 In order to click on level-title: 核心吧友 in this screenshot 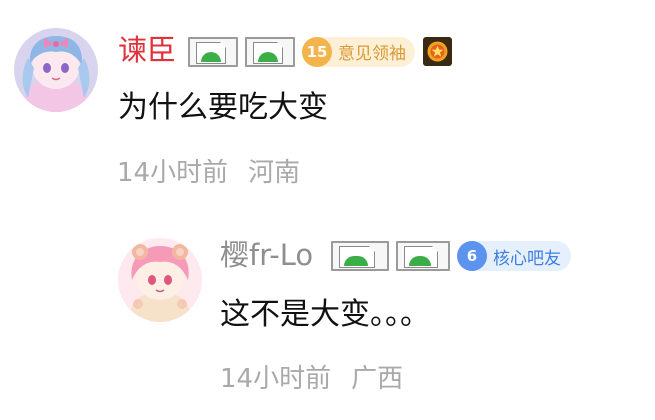, I will do `click(527, 258)`.